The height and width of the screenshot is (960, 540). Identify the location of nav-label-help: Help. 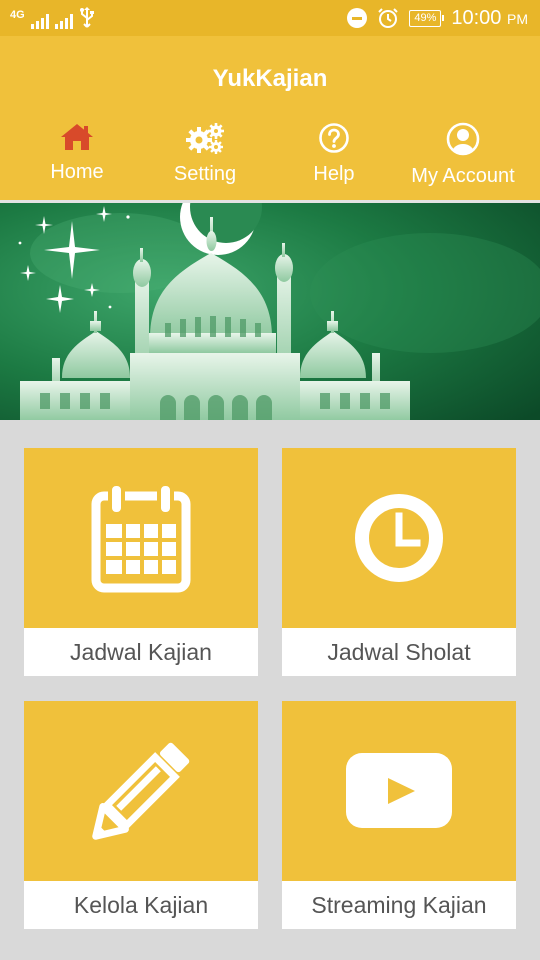
(334, 174).